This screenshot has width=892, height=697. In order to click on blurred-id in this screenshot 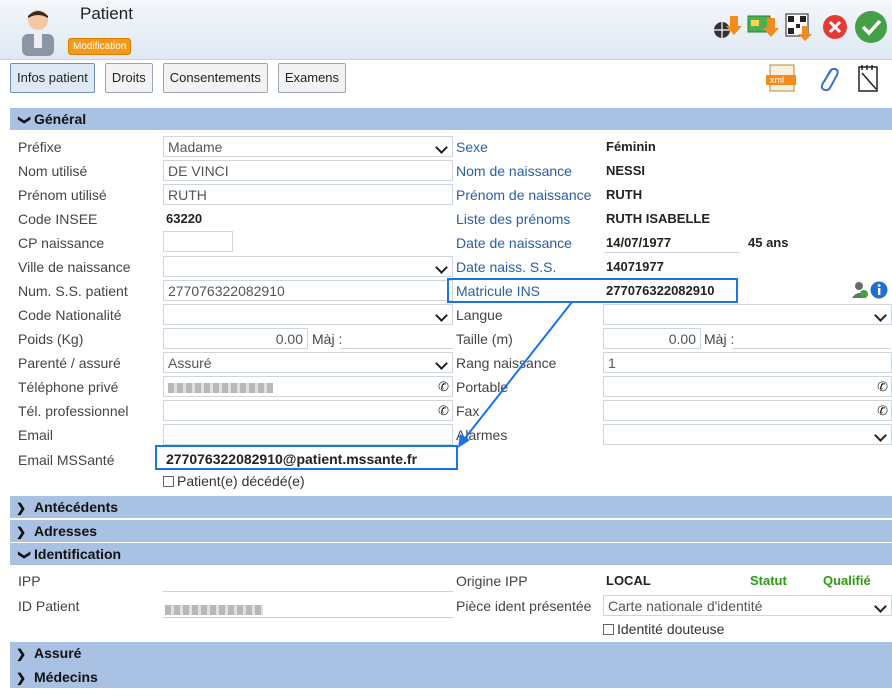, I will do `click(214, 610)`.